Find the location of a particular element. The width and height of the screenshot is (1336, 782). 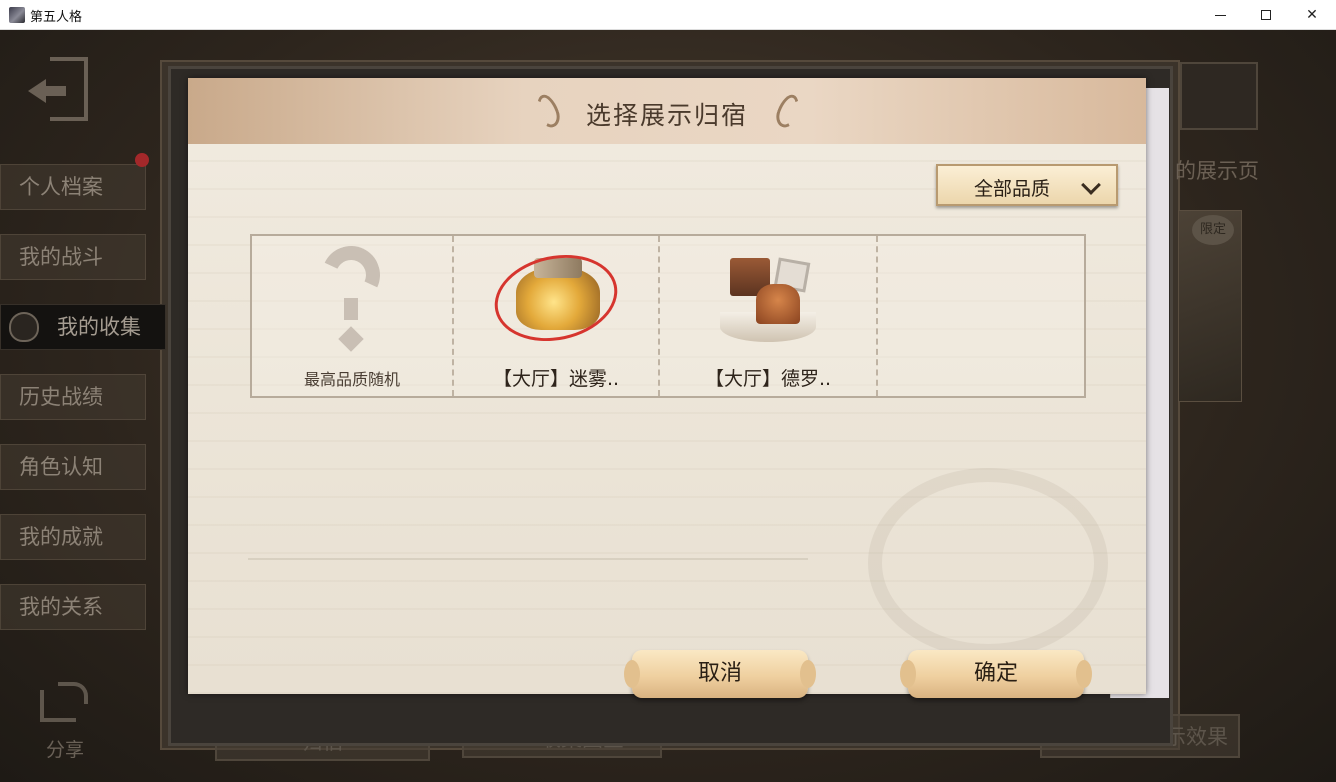

sidebar-item-character: 角色认知 is located at coordinates (73, 467).